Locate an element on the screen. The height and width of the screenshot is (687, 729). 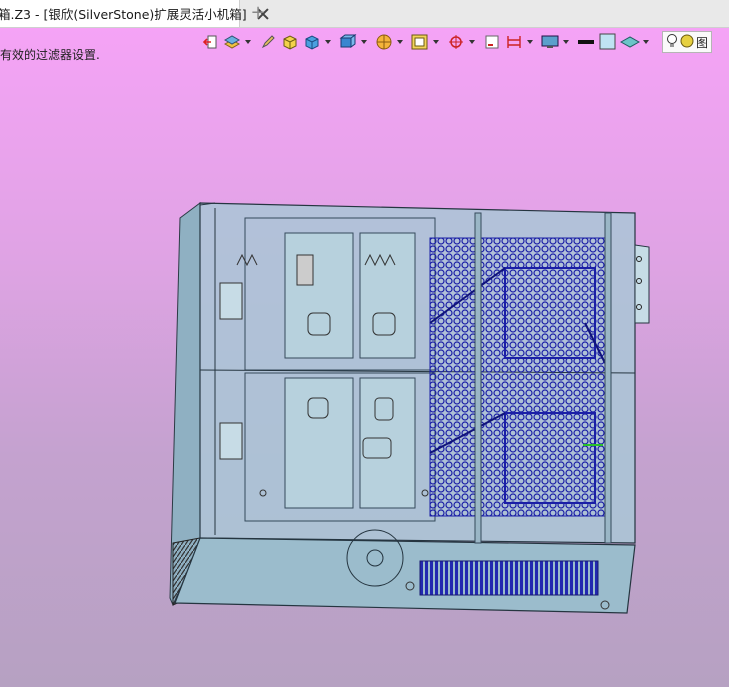
layers-dropdown is located at coordinates (248, 42).